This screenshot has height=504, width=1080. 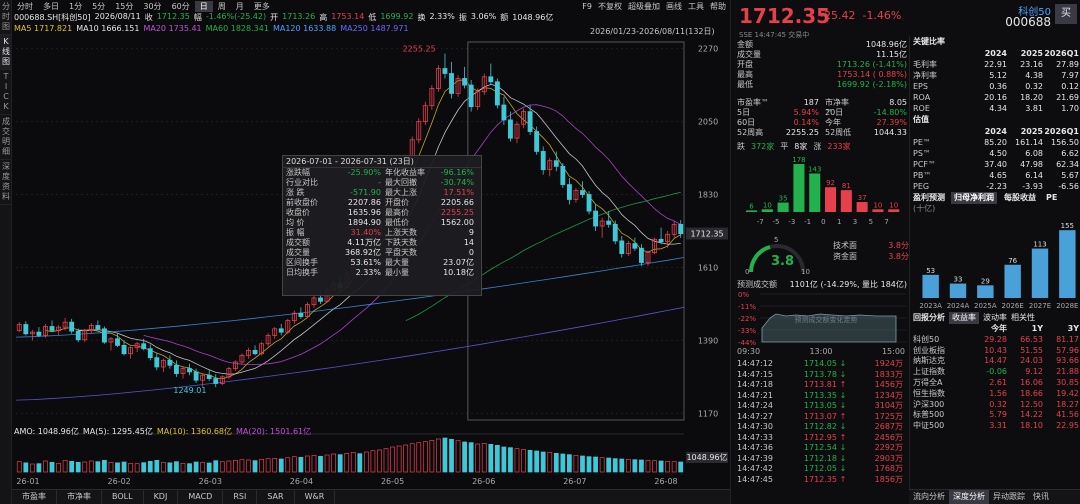 What do you see at coordinates (197, 17) in the screenshot?
I see `info-change-label: 幅` at bounding box center [197, 17].